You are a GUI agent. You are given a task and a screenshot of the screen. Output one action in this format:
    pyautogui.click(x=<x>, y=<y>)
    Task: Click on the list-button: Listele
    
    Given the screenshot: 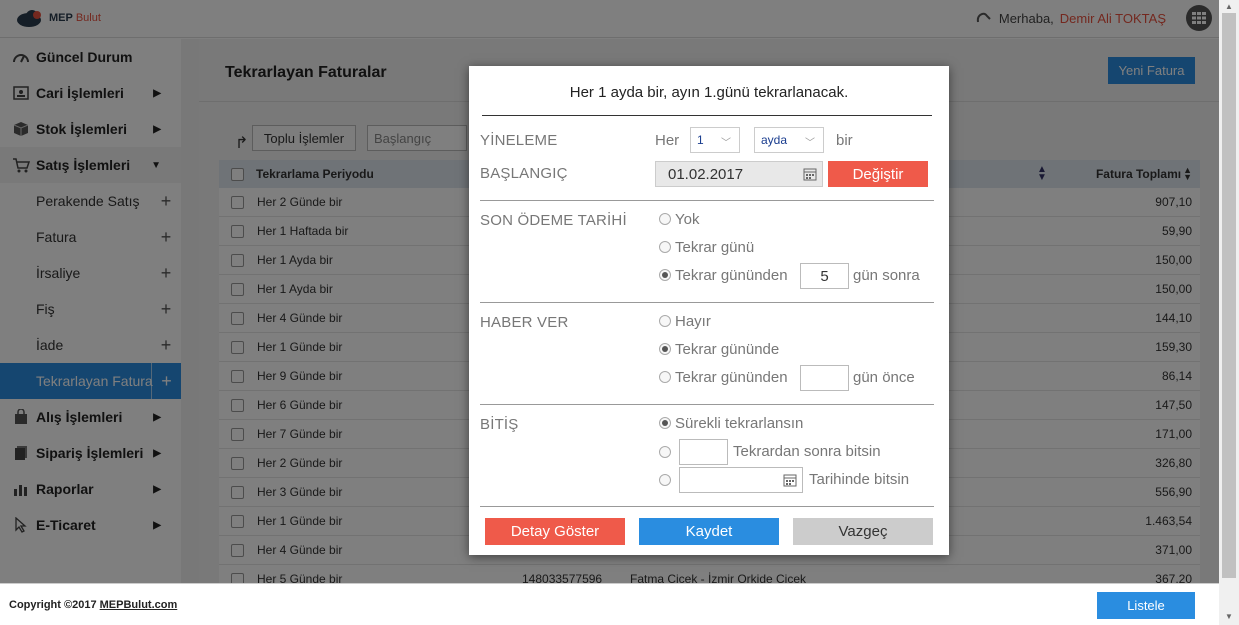 What is the action you would take?
    pyautogui.click(x=1146, y=605)
    